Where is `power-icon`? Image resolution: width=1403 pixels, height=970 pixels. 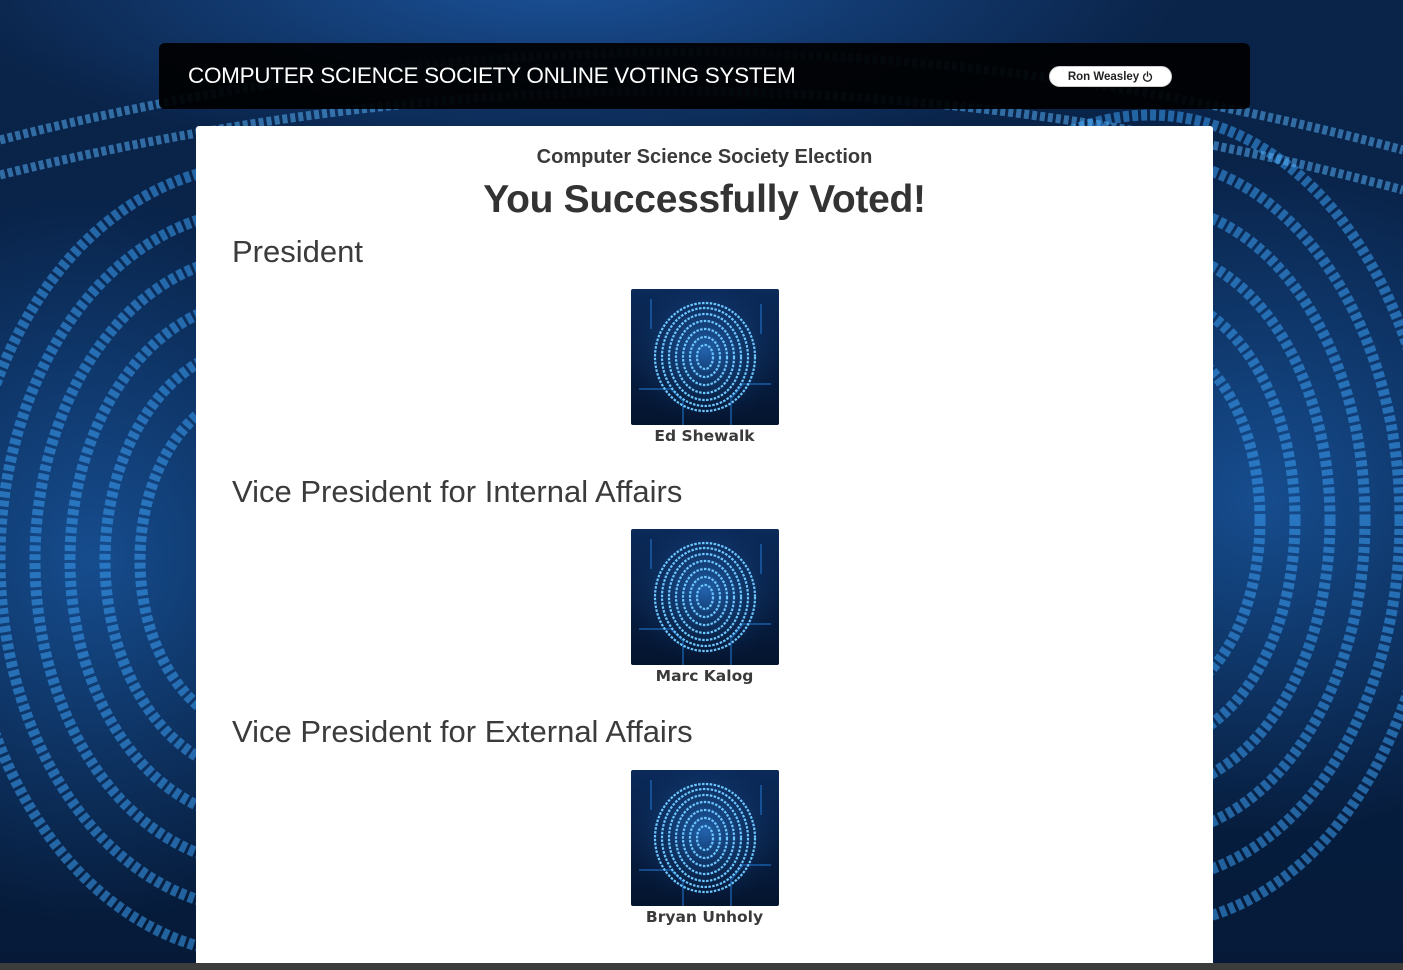
power-icon is located at coordinates (1147, 76).